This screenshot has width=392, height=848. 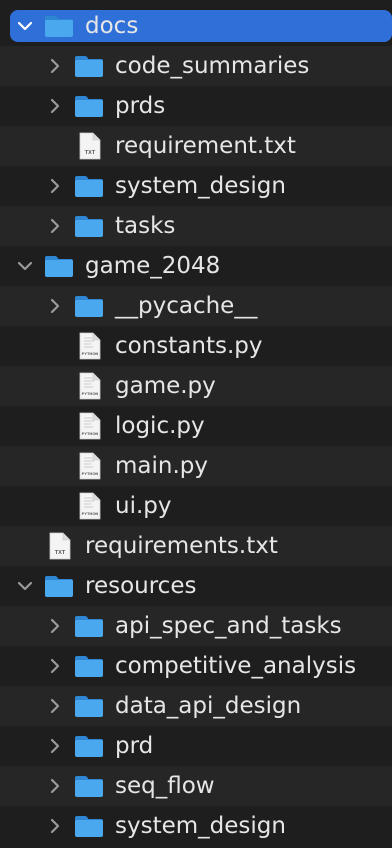 I want to click on tree-item-label: tasks, so click(x=145, y=226).